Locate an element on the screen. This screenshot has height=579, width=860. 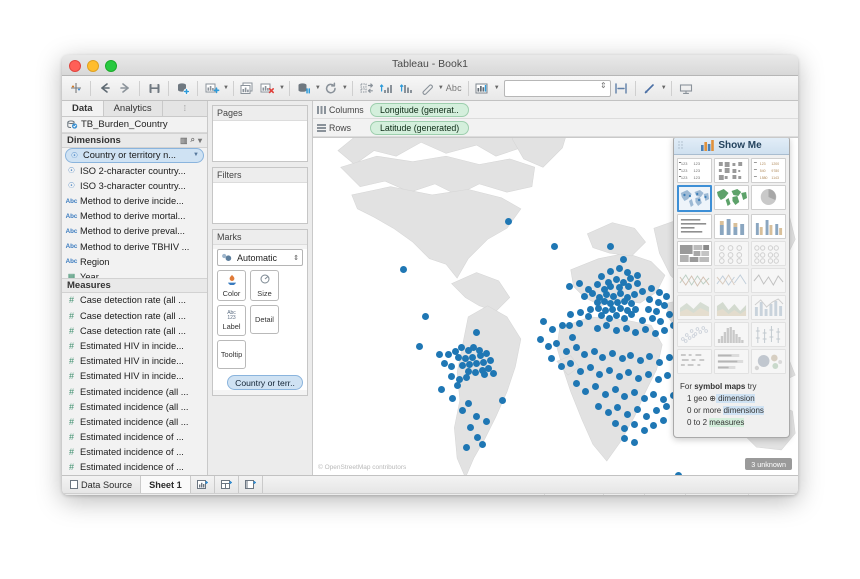
showme-scatter-plot is located at coordinates (694, 334).